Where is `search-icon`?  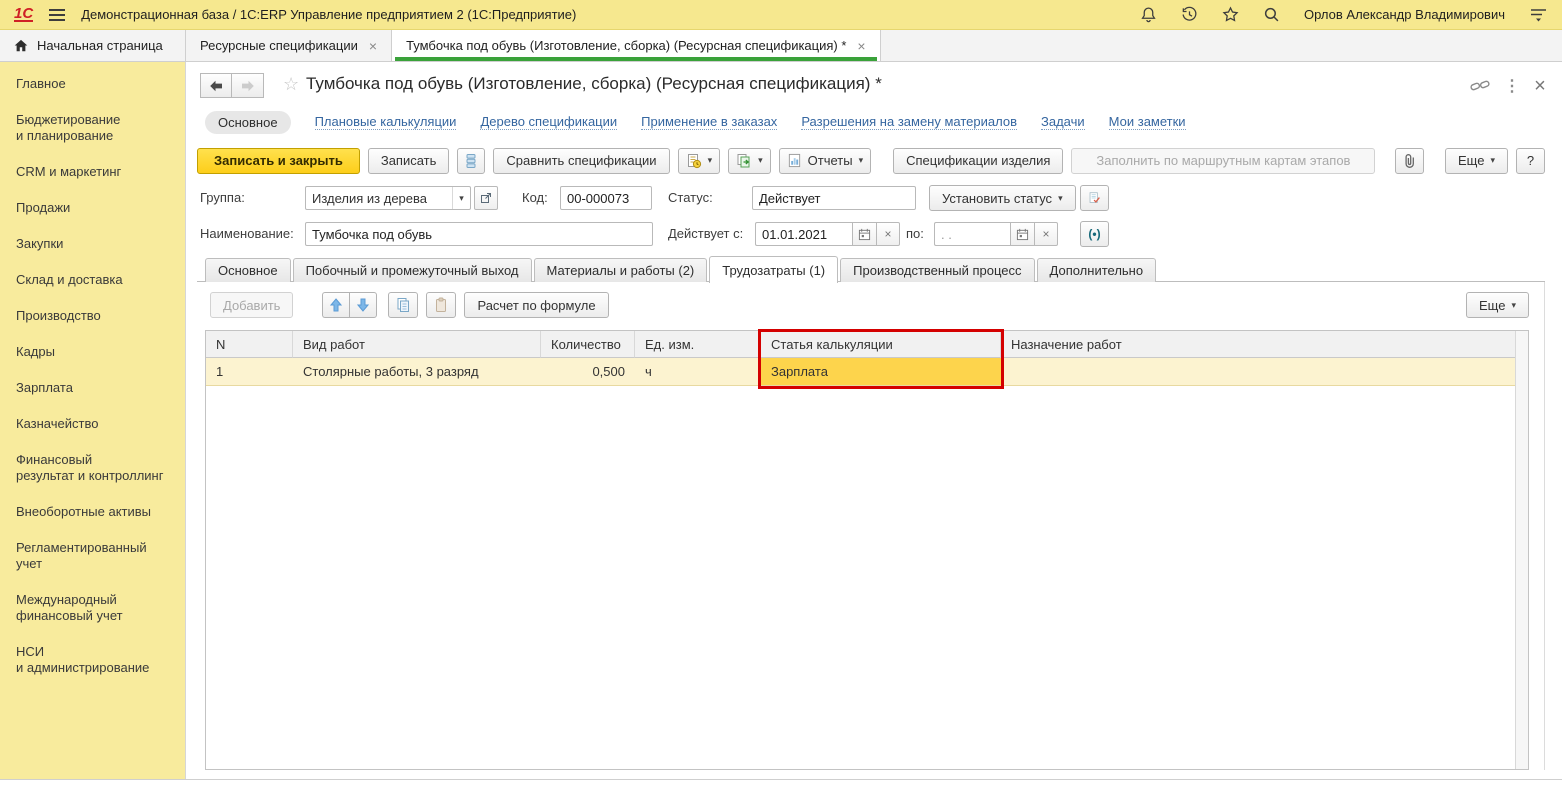 search-icon is located at coordinates (1271, 14).